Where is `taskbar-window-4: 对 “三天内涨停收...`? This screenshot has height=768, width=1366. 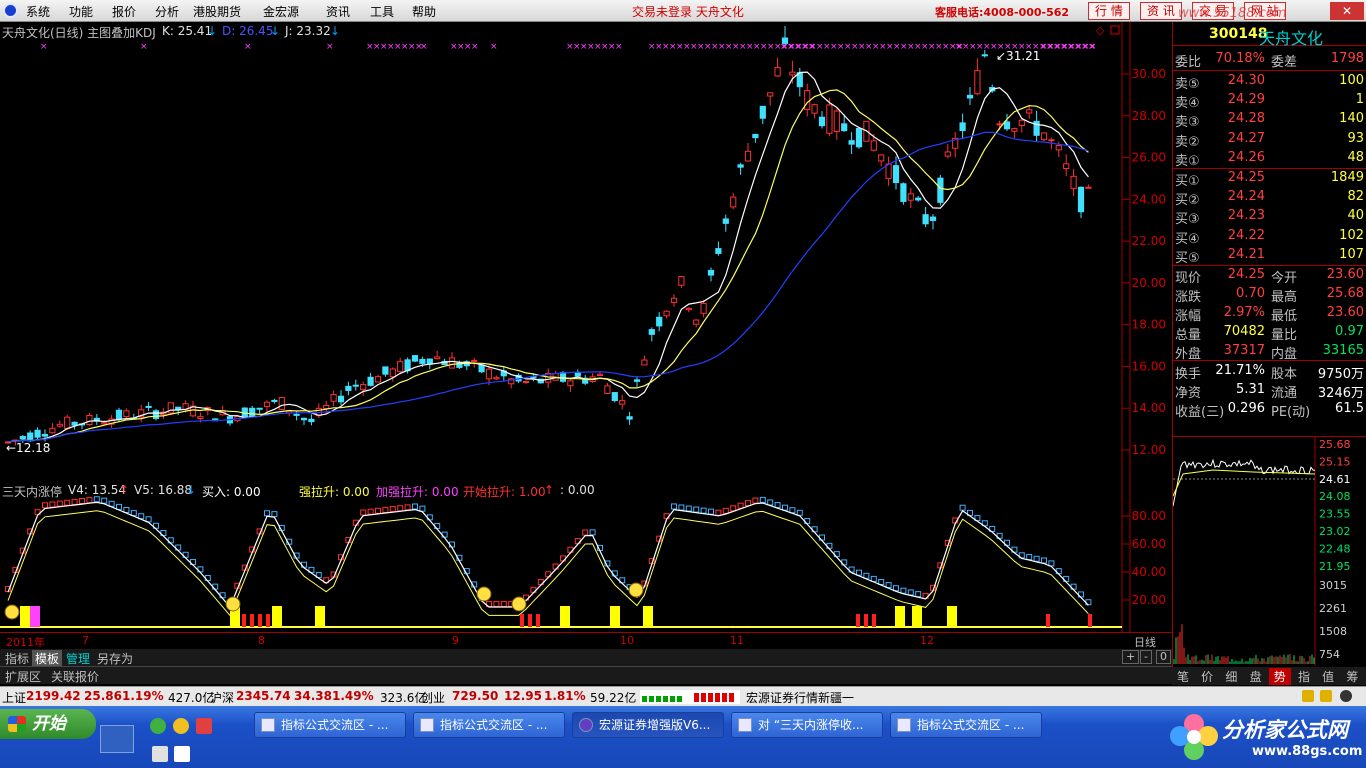
taskbar-window-4: 对 “三天内涨停收... is located at coordinates (807, 725).